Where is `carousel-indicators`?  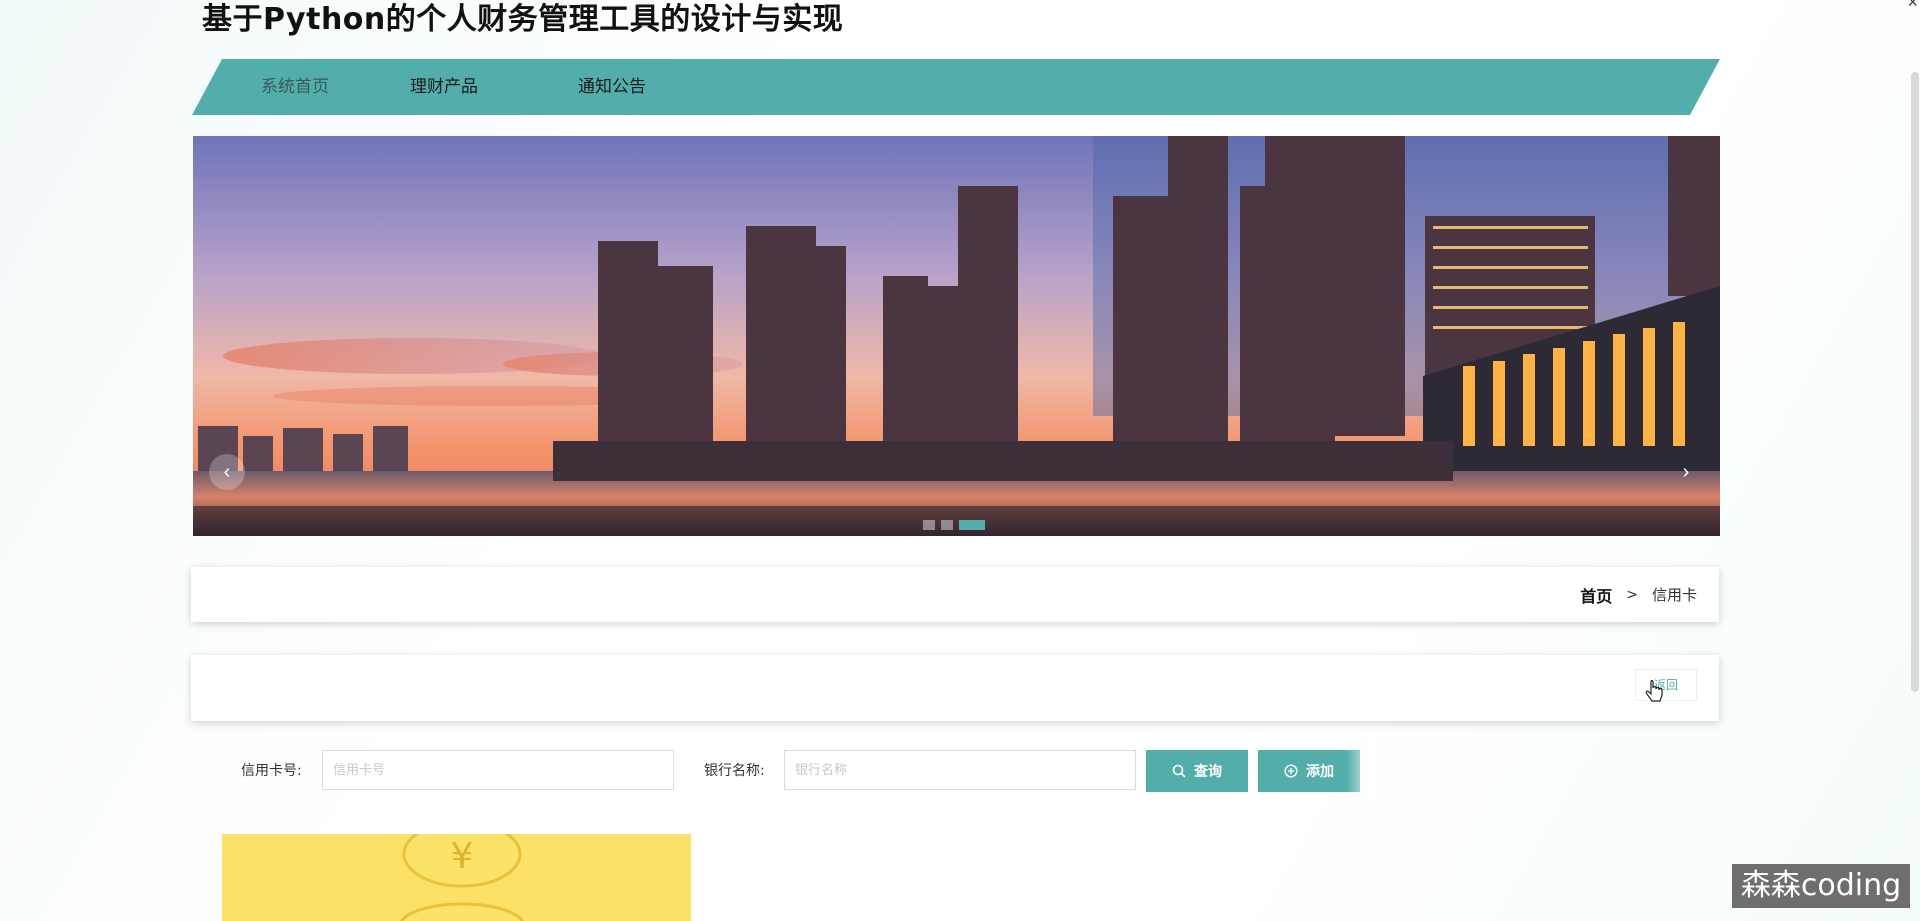 carousel-indicators is located at coordinates (954, 525).